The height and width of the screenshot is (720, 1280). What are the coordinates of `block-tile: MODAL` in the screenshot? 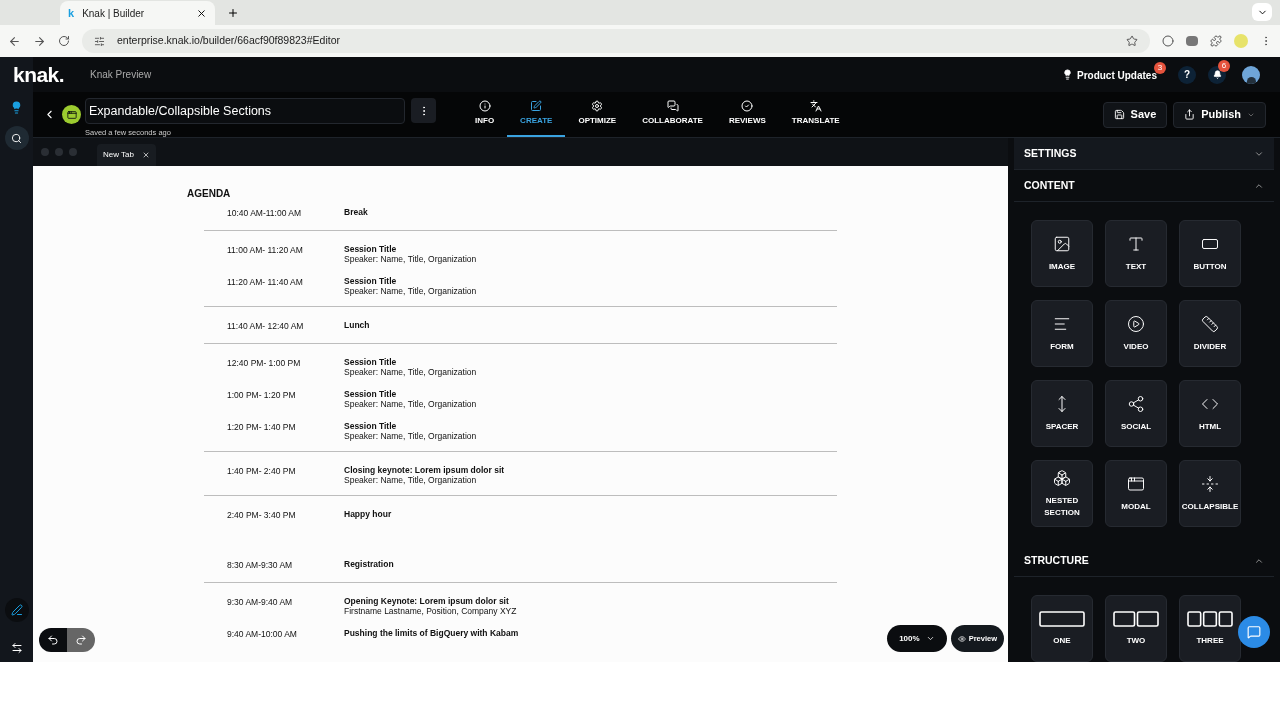 It's located at (1136, 493).